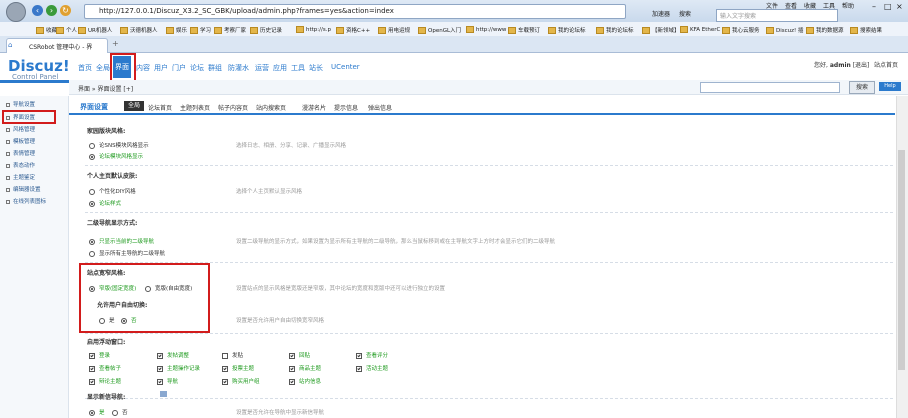 The width and height of the screenshot is (908, 418). Describe the element at coordinates (901, 260) in the screenshot. I see `scrollbar-thumb` at that location.